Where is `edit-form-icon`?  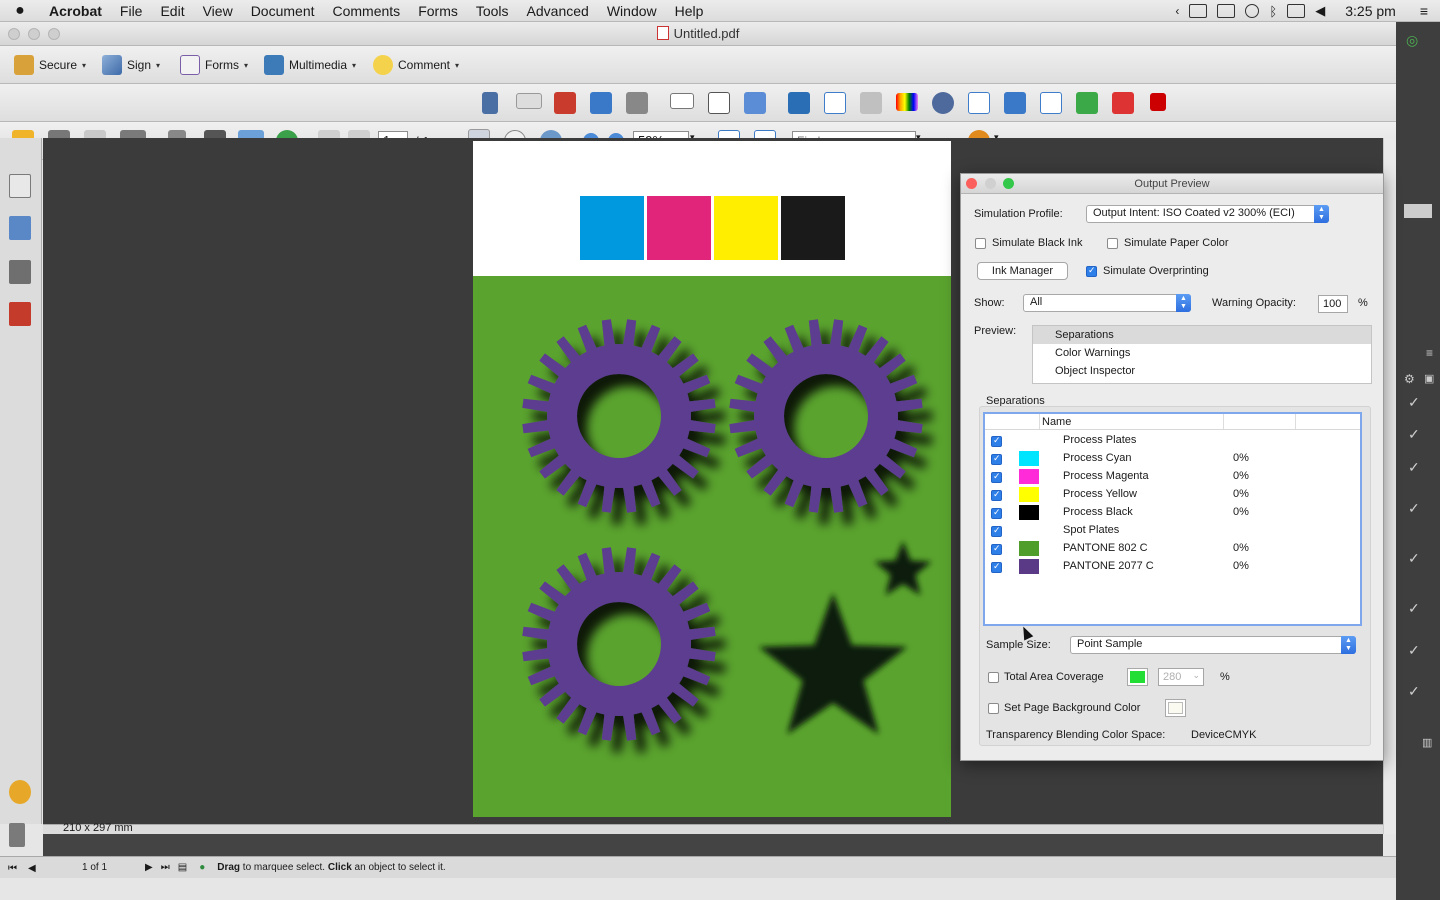
edit-form-icon is located at coordinates (1051, 103).